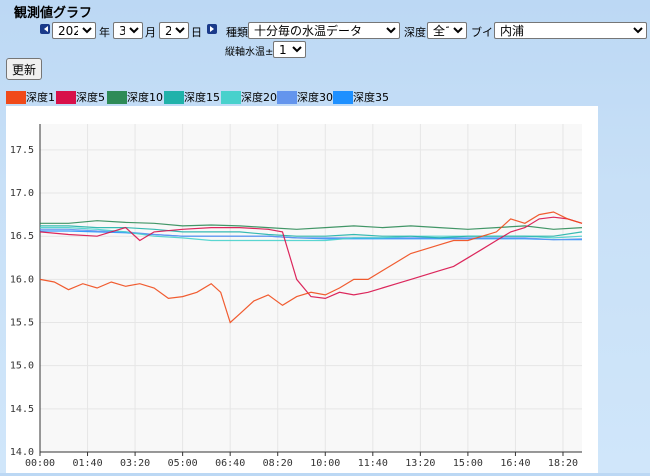 Image resolution: width=650 pixels, height=476 pixels. Describe the element at coordinates (74, 30) in the screenshot. I see `year-select: 2025` at that location.